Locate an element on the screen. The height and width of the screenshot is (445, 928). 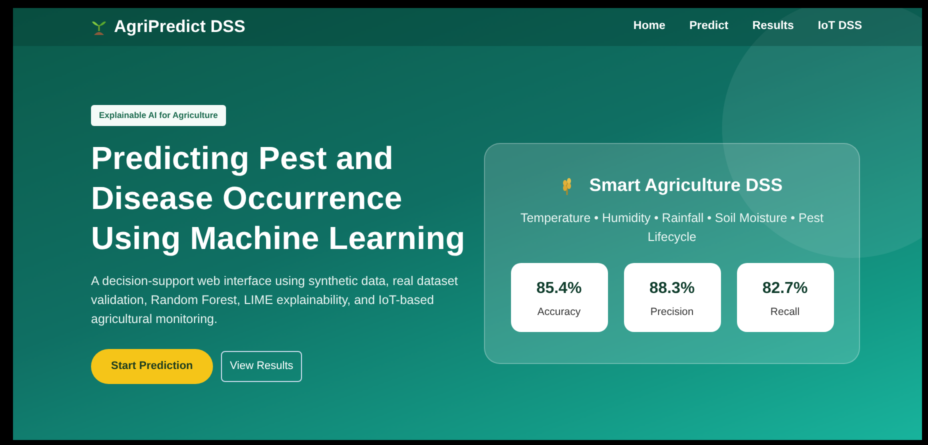
card-title: Smart Agriculture DSS is located at coordinates (686, 185).